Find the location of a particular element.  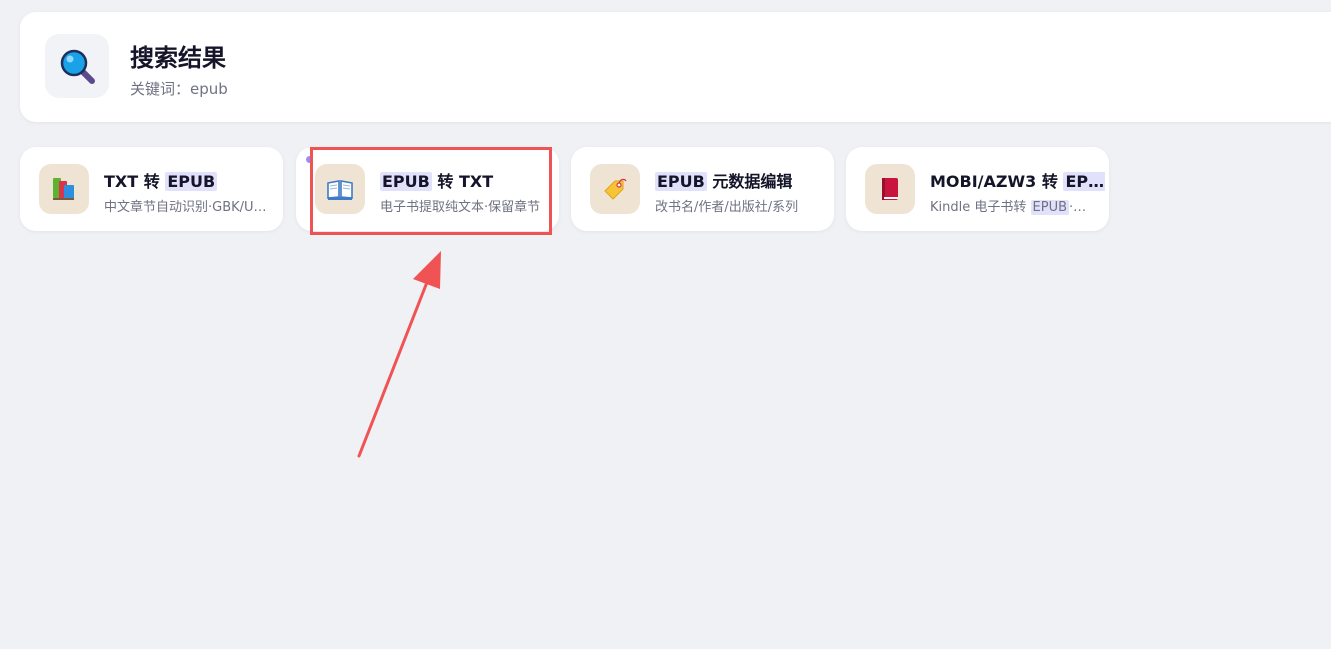

result-card-epub-metadata-edit: EPUB 元数据编辑 改书名/作者/出版社/系列 is located at coordinates (702, 189).